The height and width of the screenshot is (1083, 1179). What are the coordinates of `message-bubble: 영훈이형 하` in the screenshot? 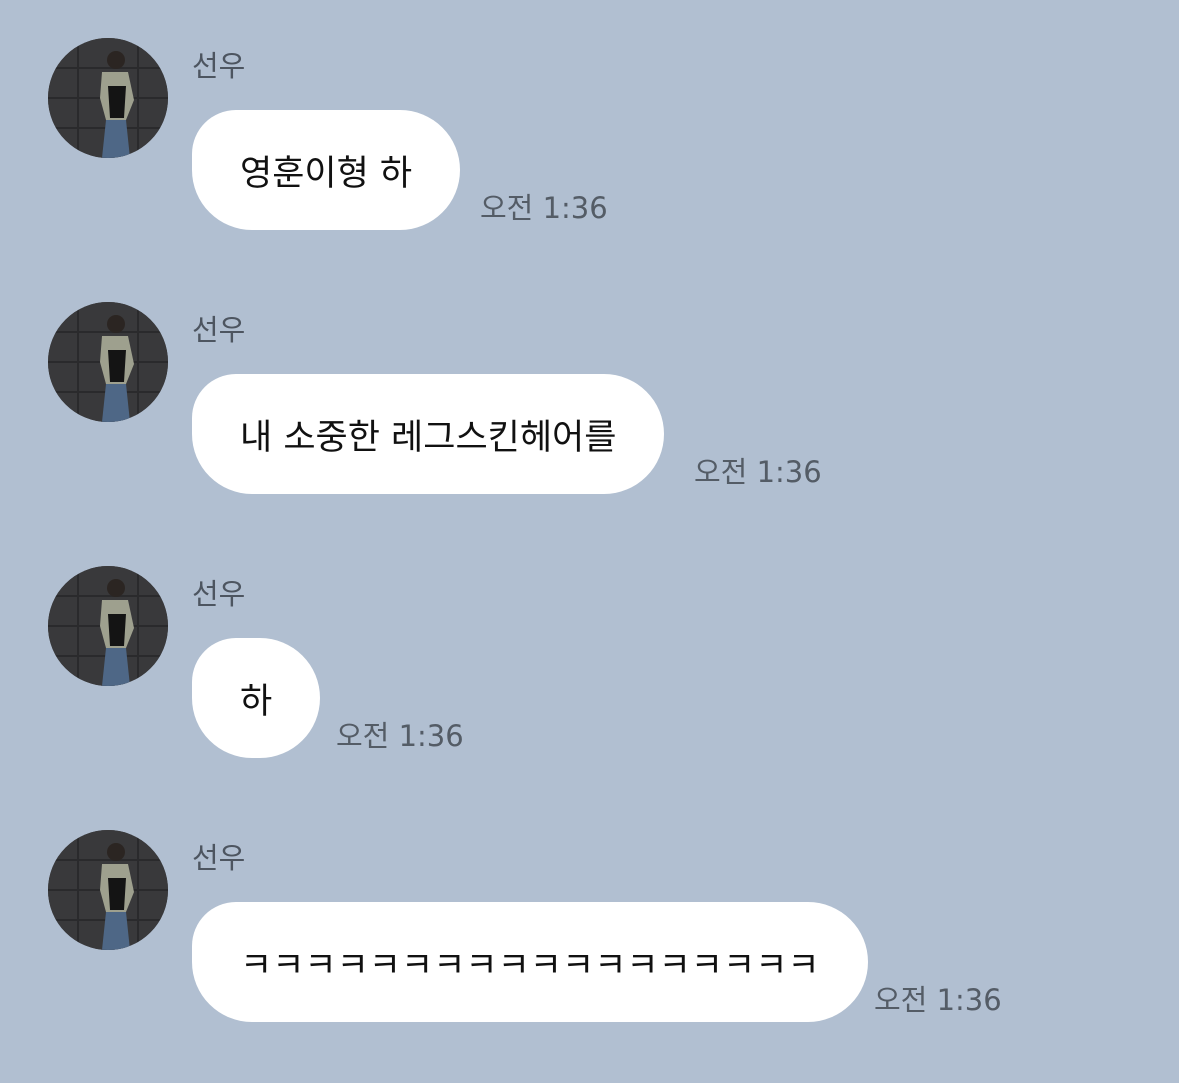 It's located at (326, 170).